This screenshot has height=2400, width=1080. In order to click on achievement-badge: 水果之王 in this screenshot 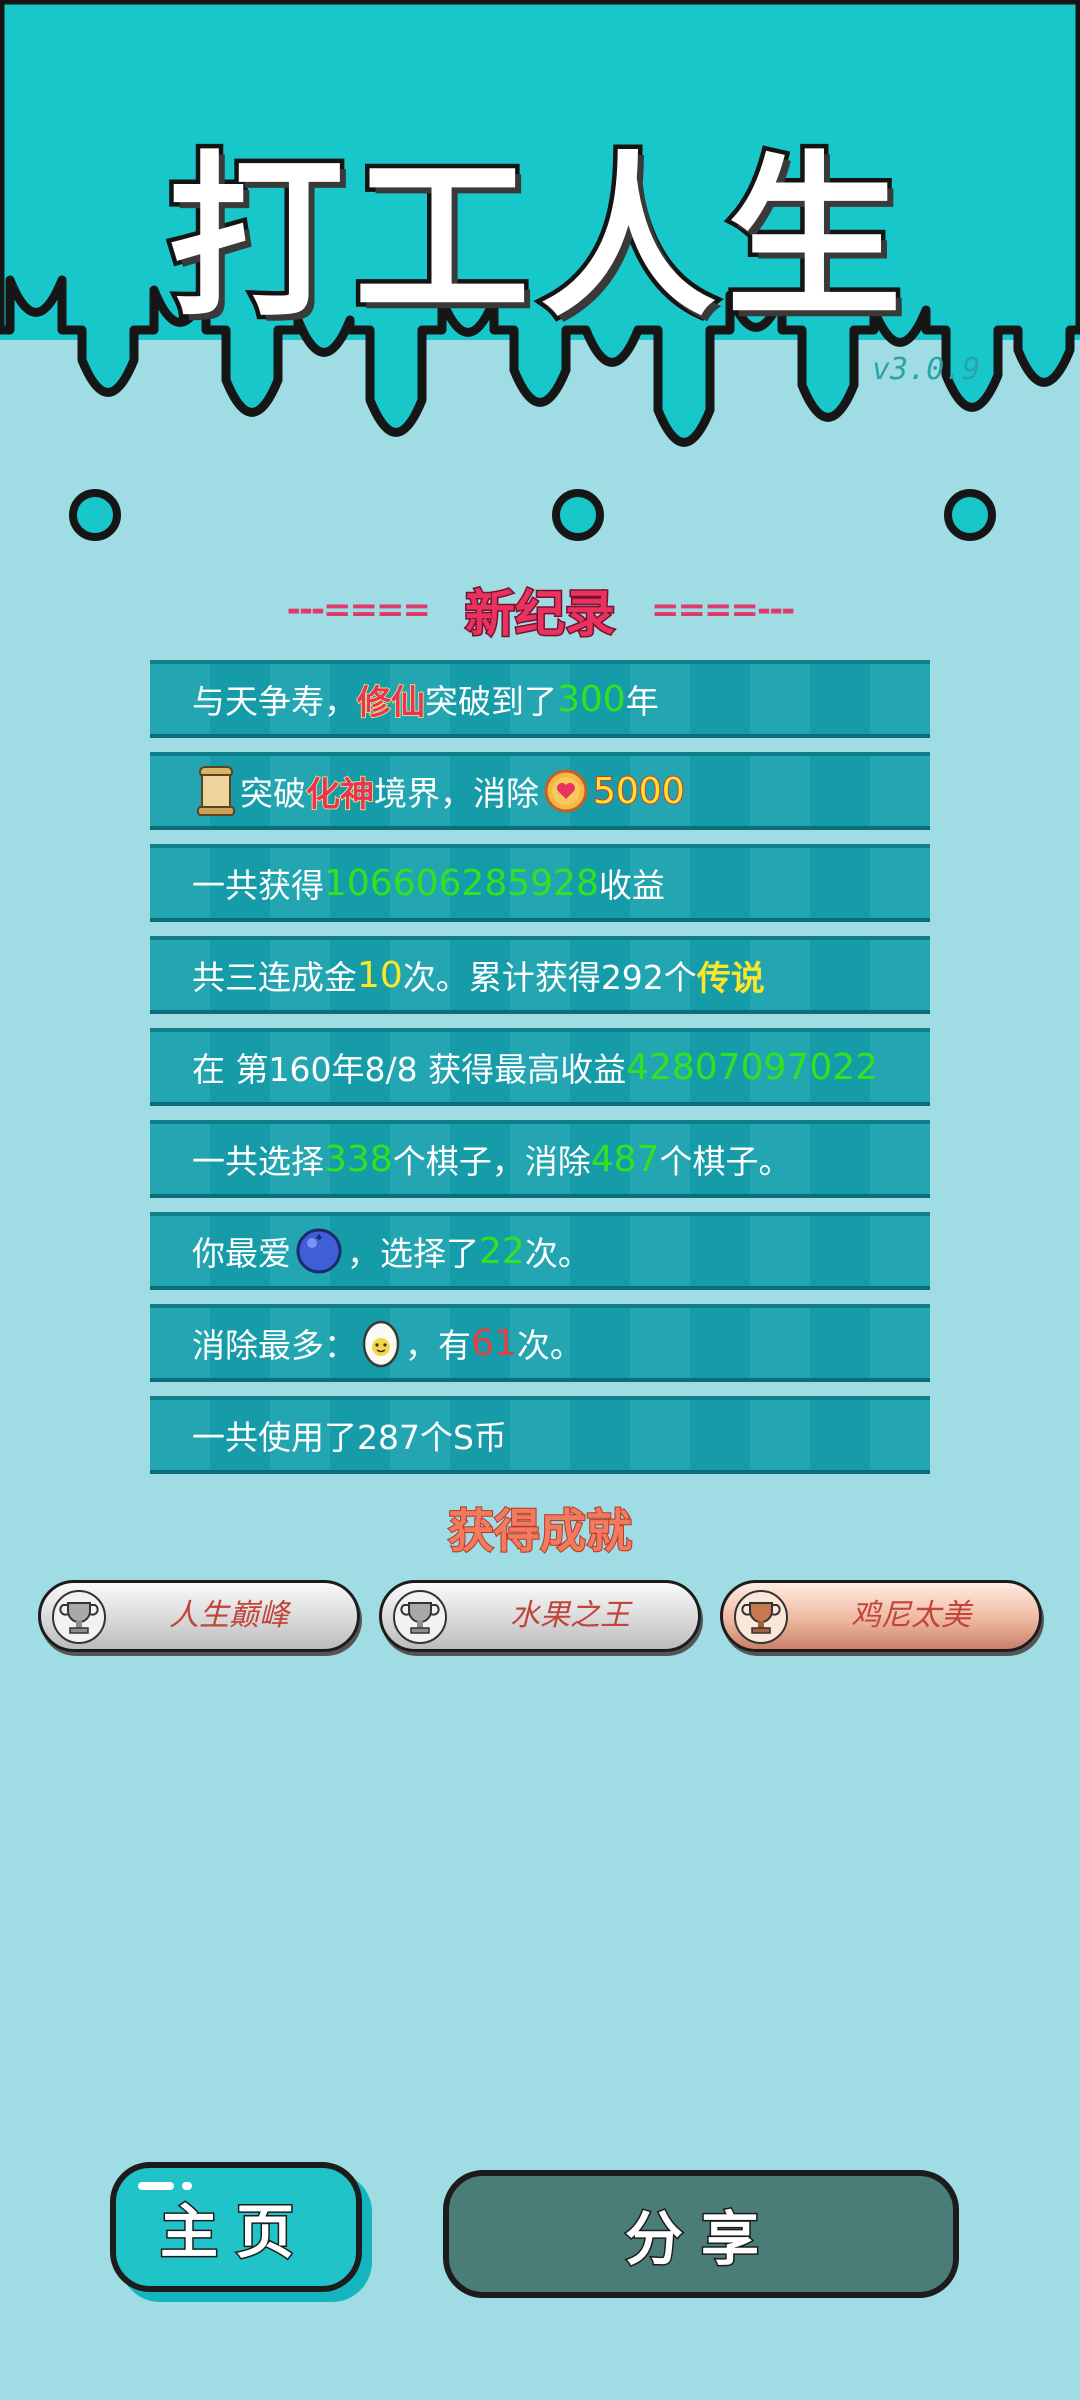, I will do `click(540, 1616)`.